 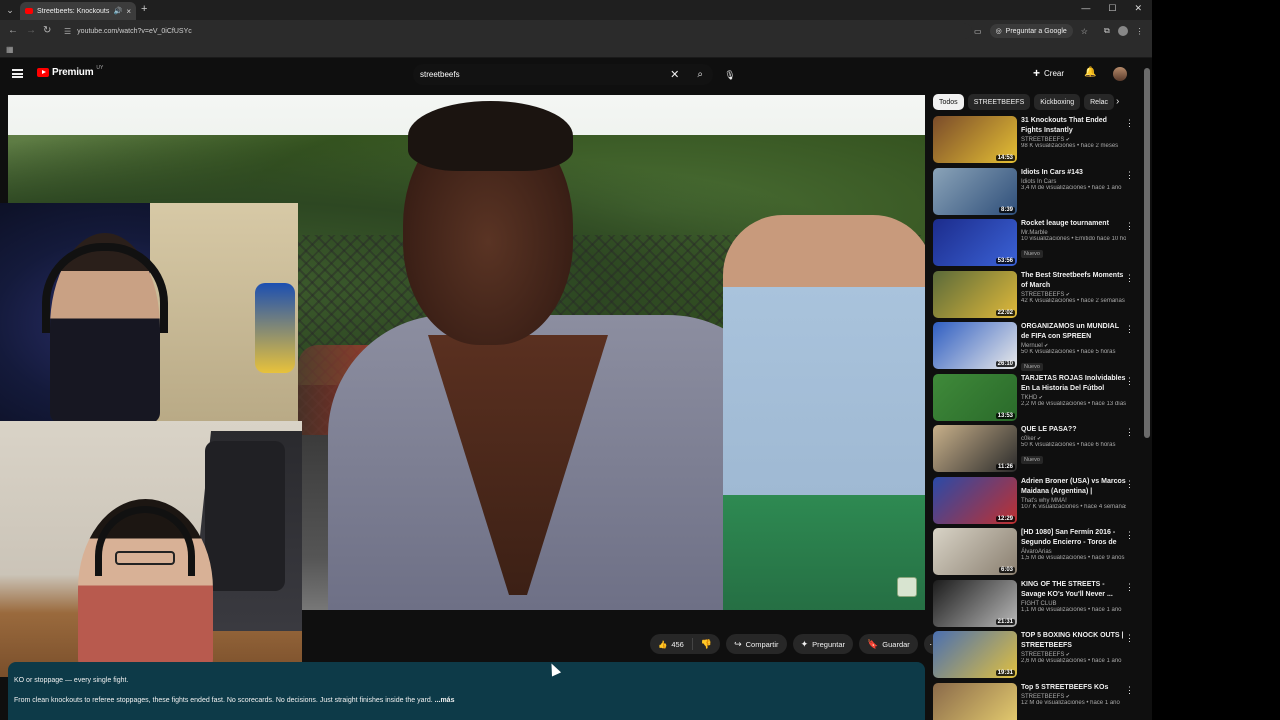 I want to click on ask-google-button: ◎ Preguntar a Google, so click(x=1031, y=31).